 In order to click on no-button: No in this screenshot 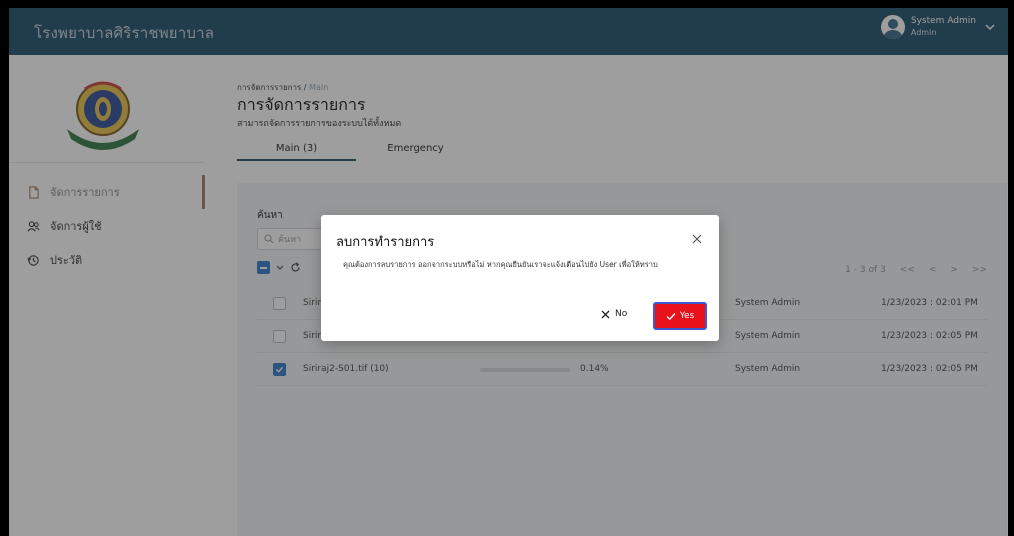, I will do `click(614, 314)`.